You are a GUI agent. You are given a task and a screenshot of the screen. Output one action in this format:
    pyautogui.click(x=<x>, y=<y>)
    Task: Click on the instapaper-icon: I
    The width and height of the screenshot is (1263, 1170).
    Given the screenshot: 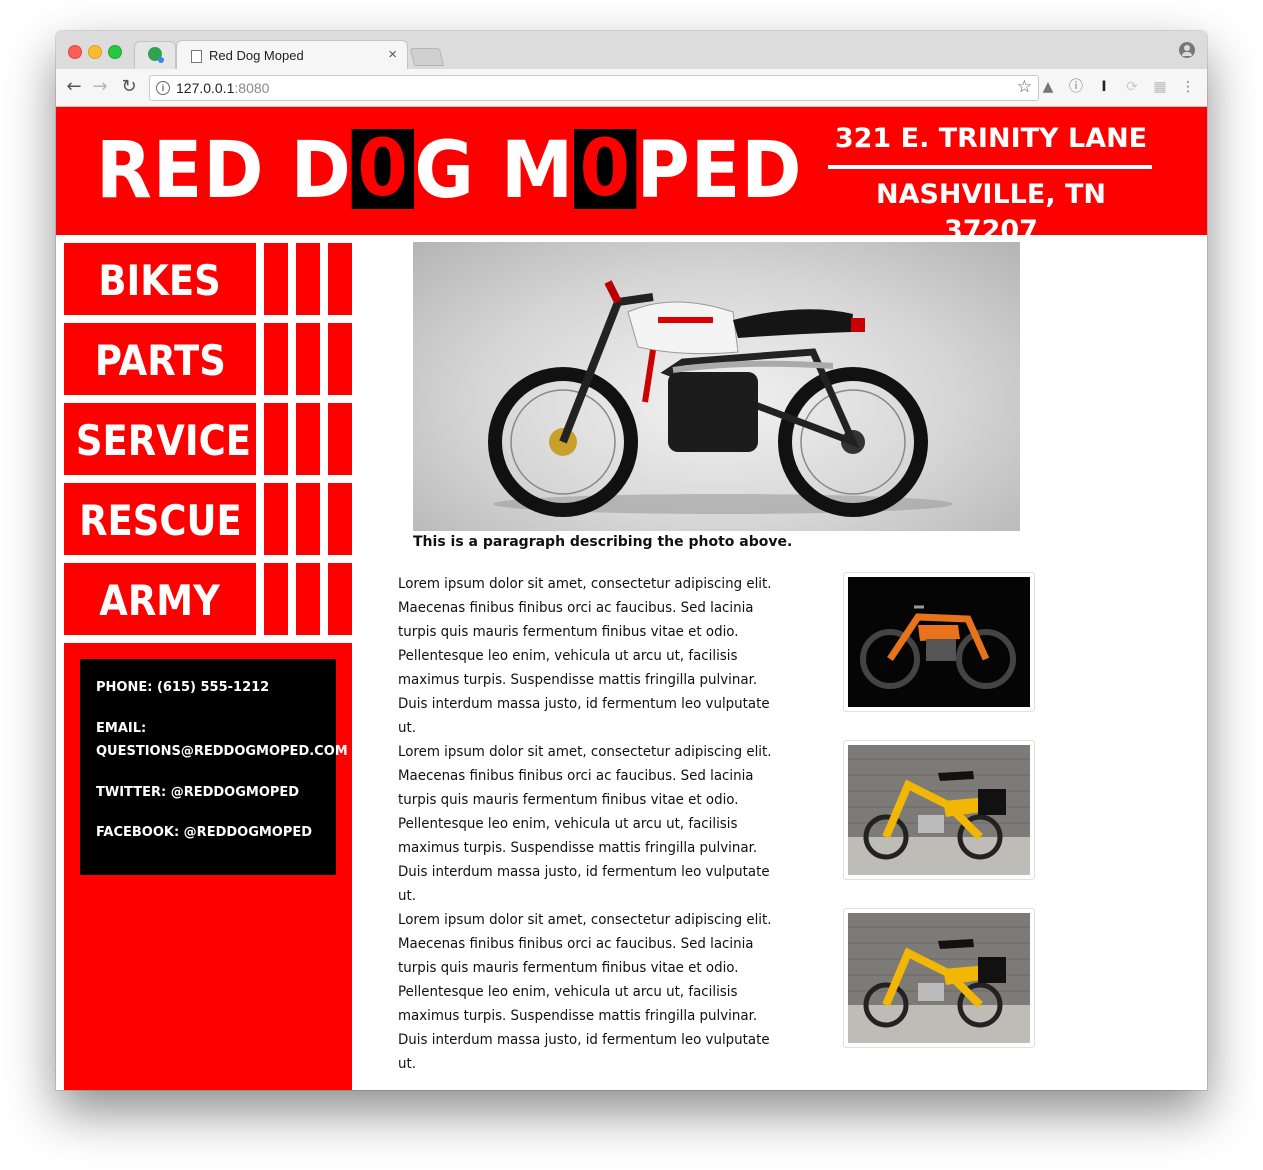 What is the action you would take?
    pyautogui.click(x=1104, y=87)
    